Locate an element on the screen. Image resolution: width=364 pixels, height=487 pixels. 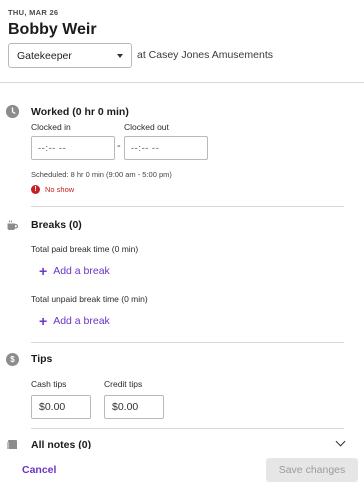
role-select: Gatekeeper is located at coordinates (70, 55).